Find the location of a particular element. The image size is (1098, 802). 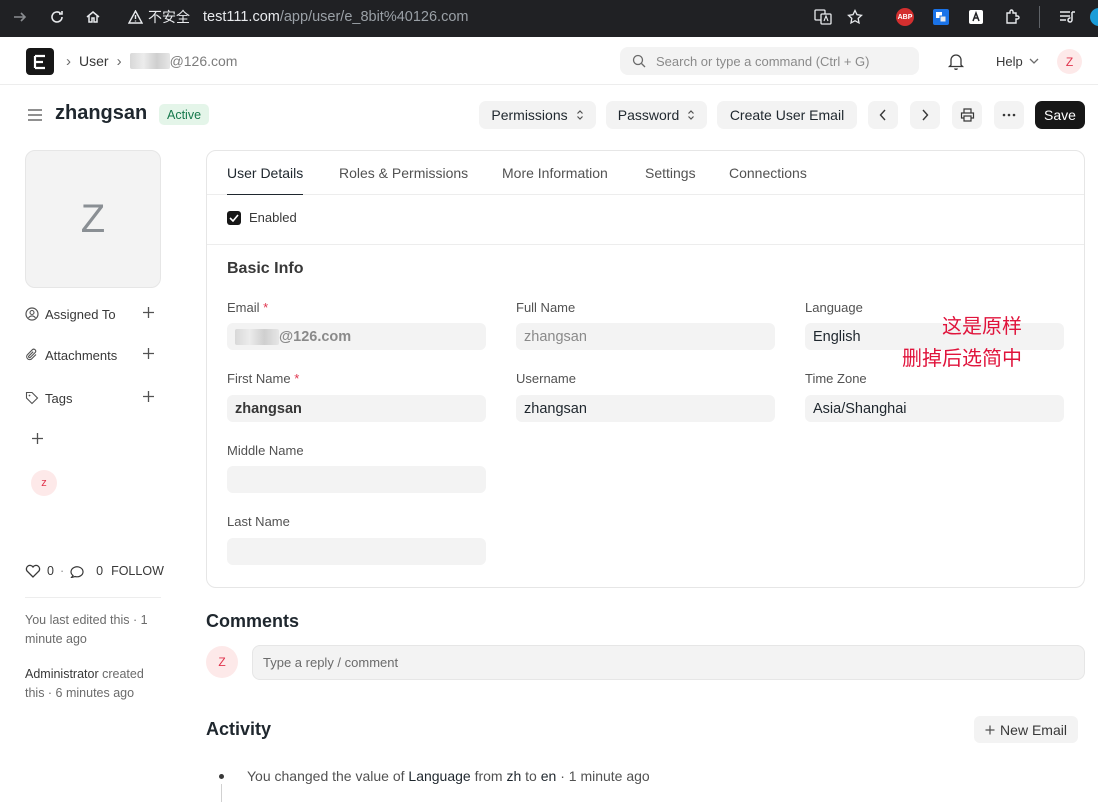

tab-roles-permissions: Roles & Permissions is located at coordinates (403, 173).